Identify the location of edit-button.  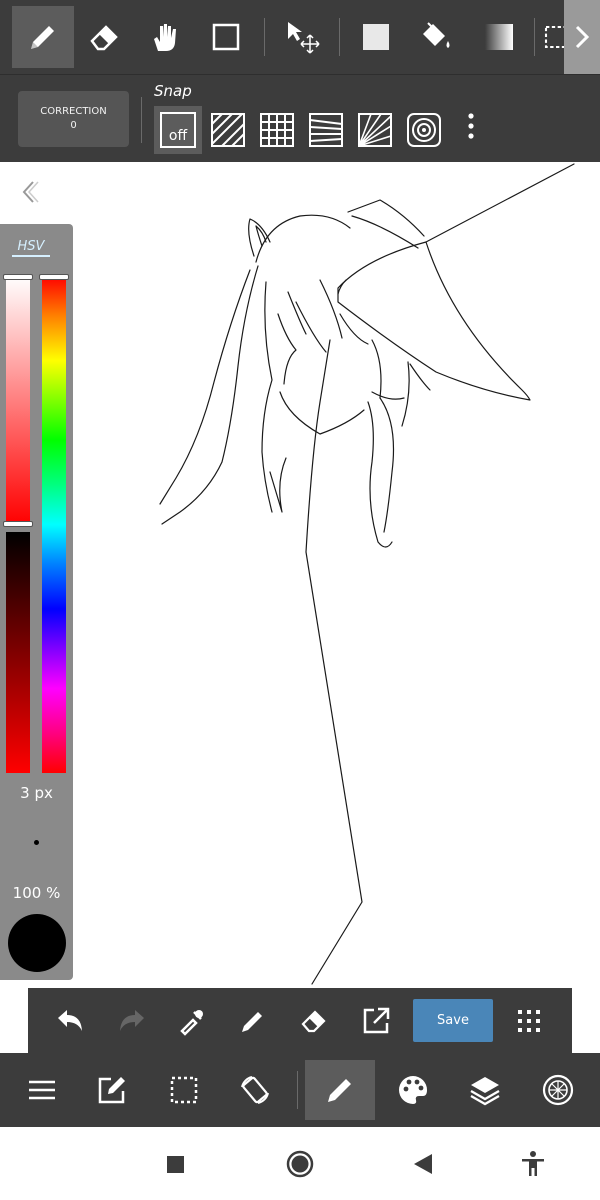
(112, 1090).